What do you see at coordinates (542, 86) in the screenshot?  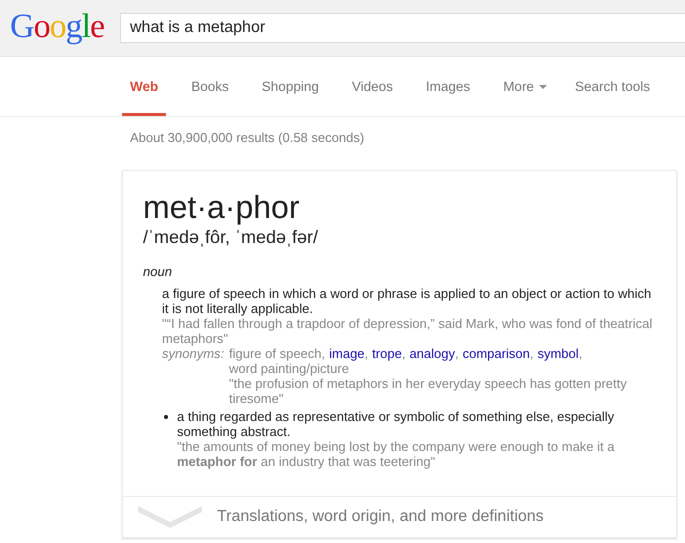 I see `caret-icon` at bounding box center [542, 86].